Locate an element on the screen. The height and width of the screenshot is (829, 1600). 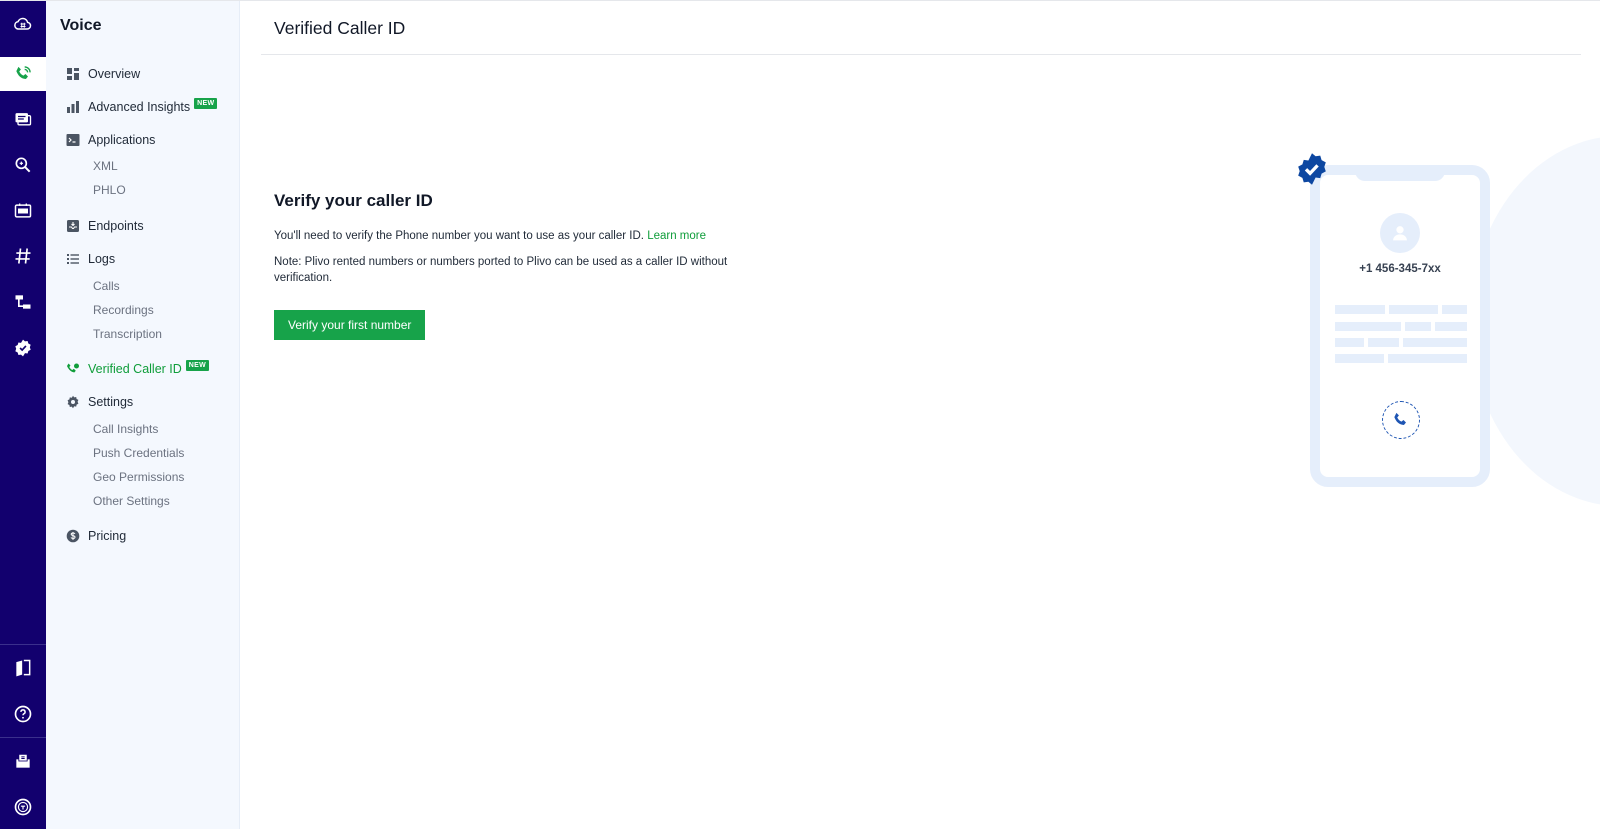
sidebar-item-pricing: Pricing is located at coordinates (96, 536).